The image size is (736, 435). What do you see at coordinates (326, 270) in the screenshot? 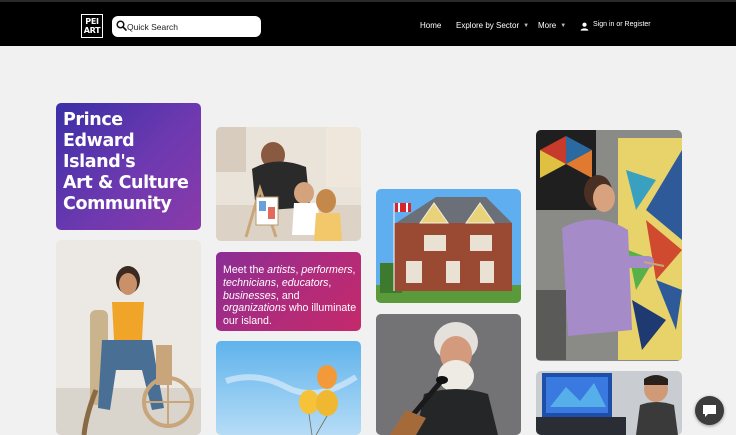
I see `intro-link-performers: performers` at bounding box center [326, 270].